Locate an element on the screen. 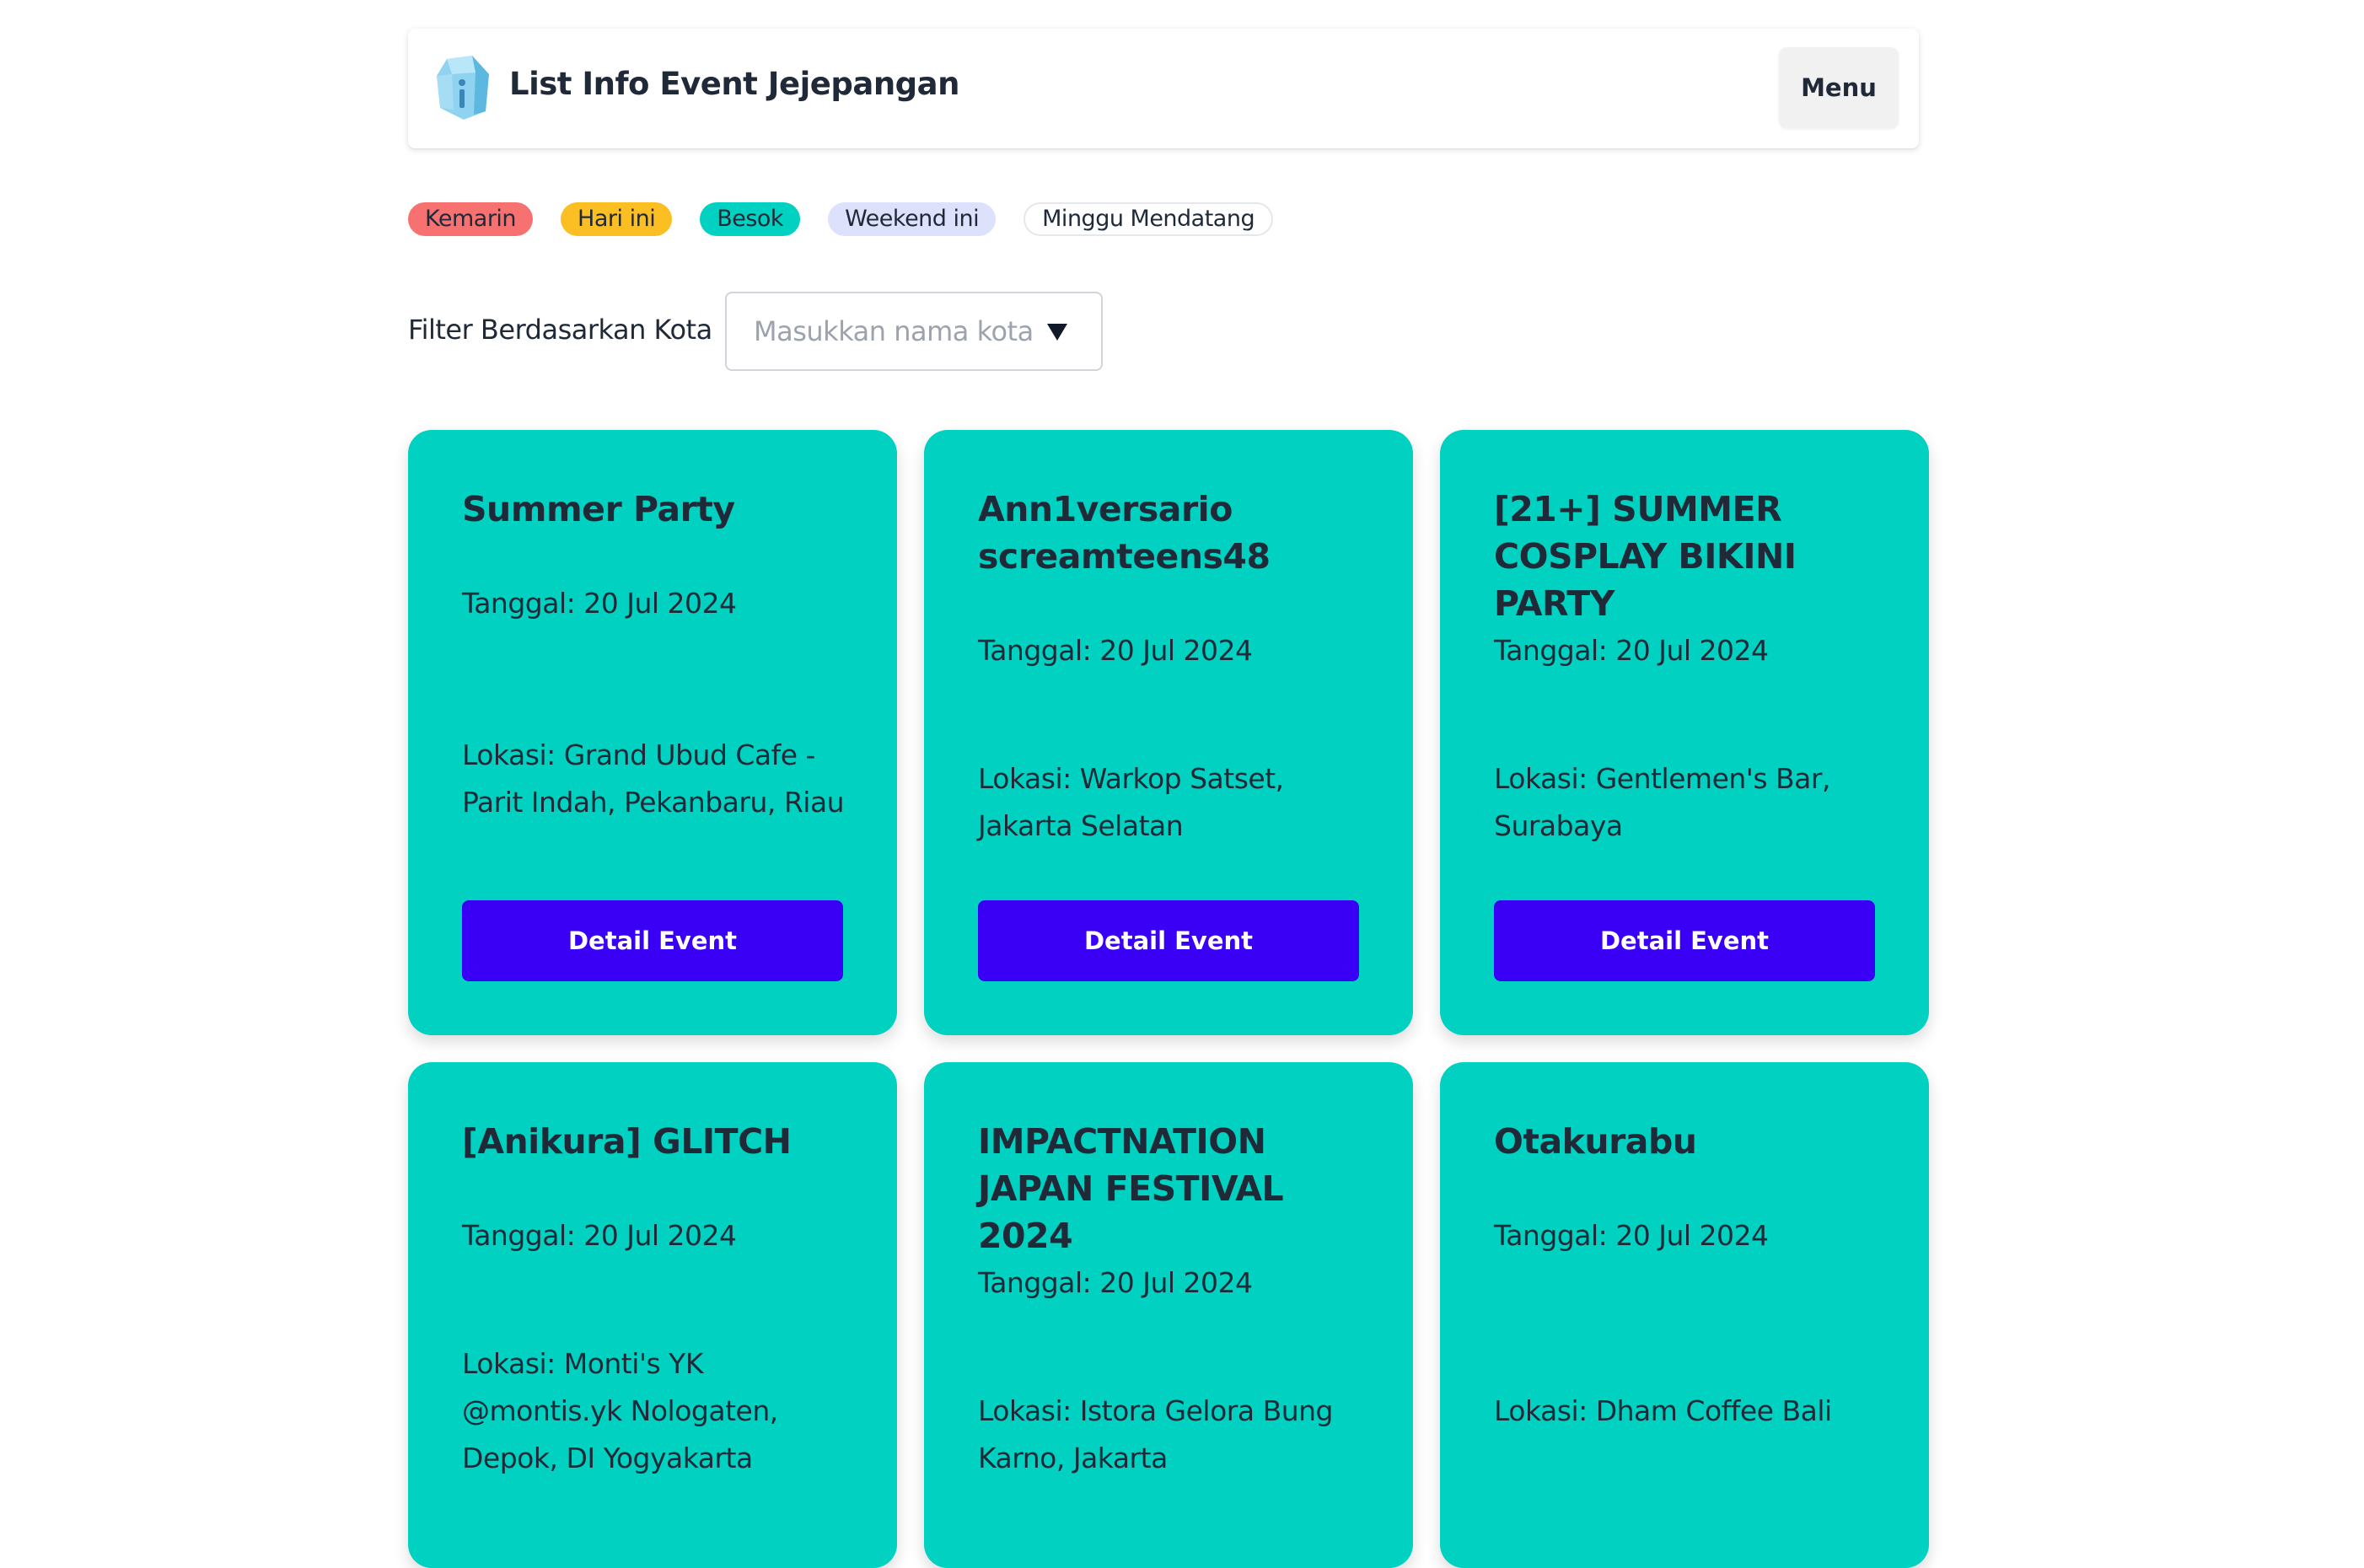 This screenshot has height=1568, width=2364. info-logo-icon is located at coordinates (463, 88).